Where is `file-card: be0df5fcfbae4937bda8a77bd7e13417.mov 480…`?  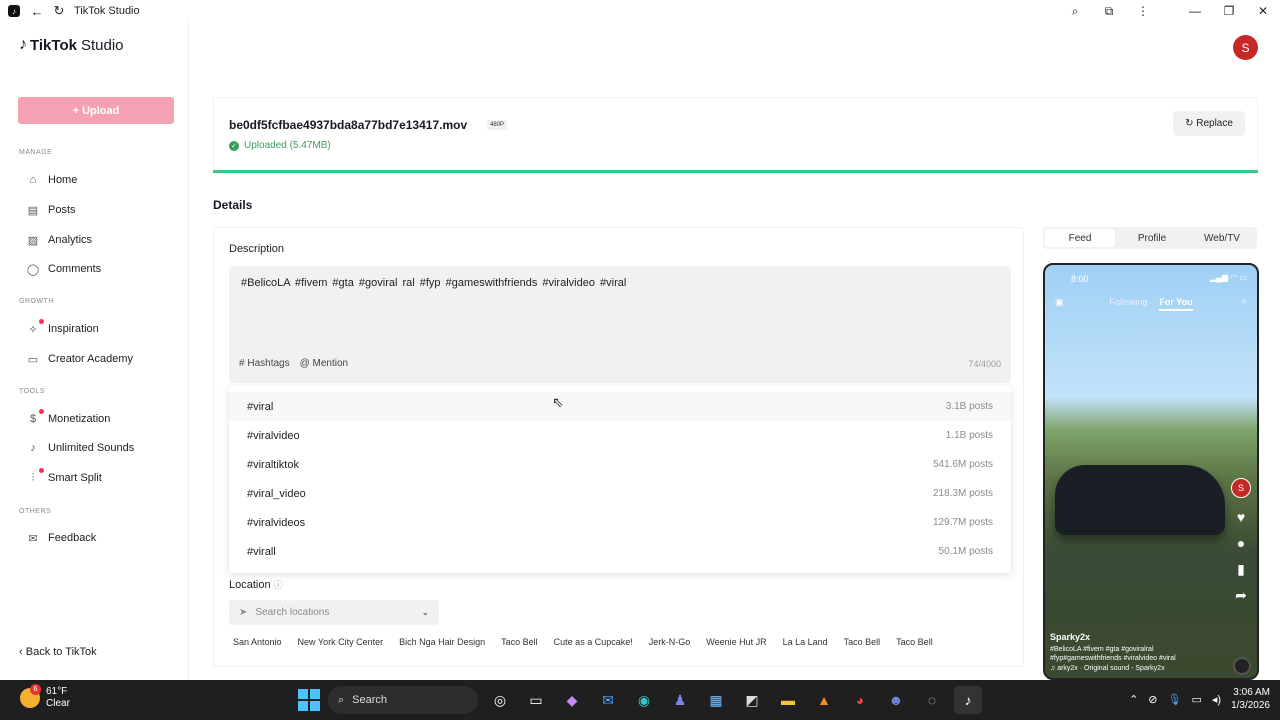
file-card: be0df5fcfbae4937bda8a77bd7e13417.mov 480… is located at coordinates (735, 135).